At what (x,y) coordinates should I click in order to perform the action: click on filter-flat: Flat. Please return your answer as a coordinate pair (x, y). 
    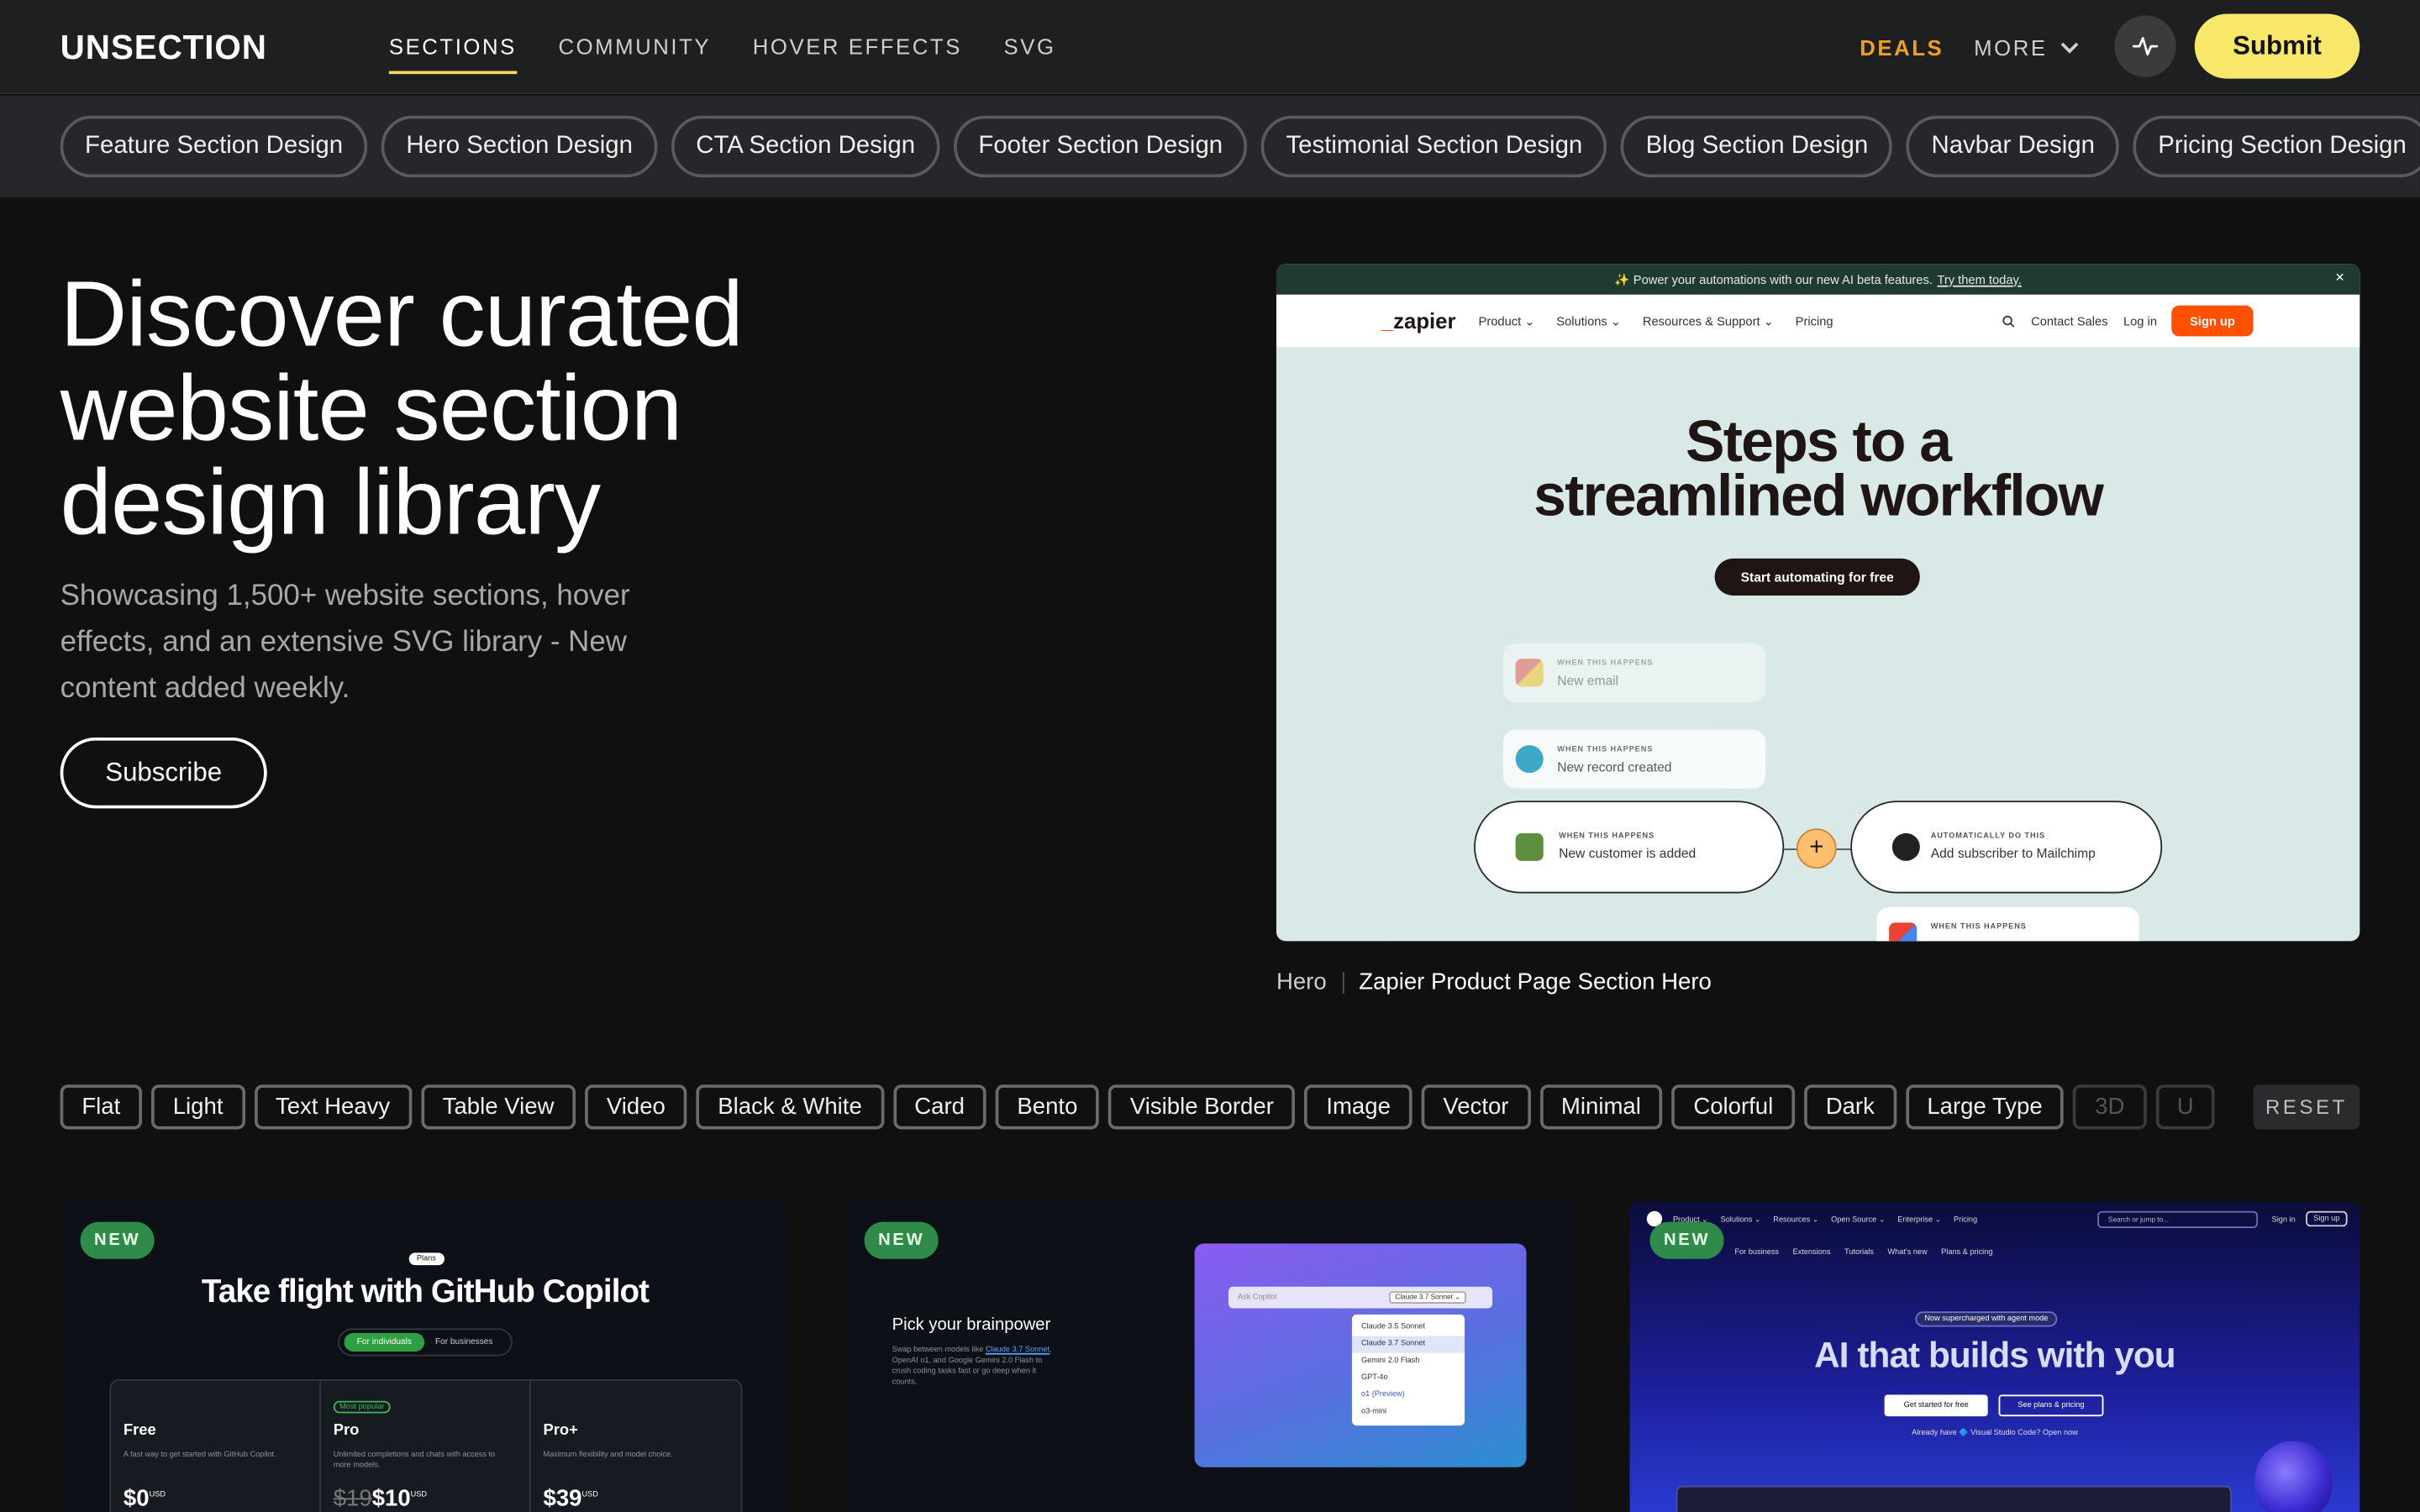
    Looking at the image, I should click on (101, 1107).